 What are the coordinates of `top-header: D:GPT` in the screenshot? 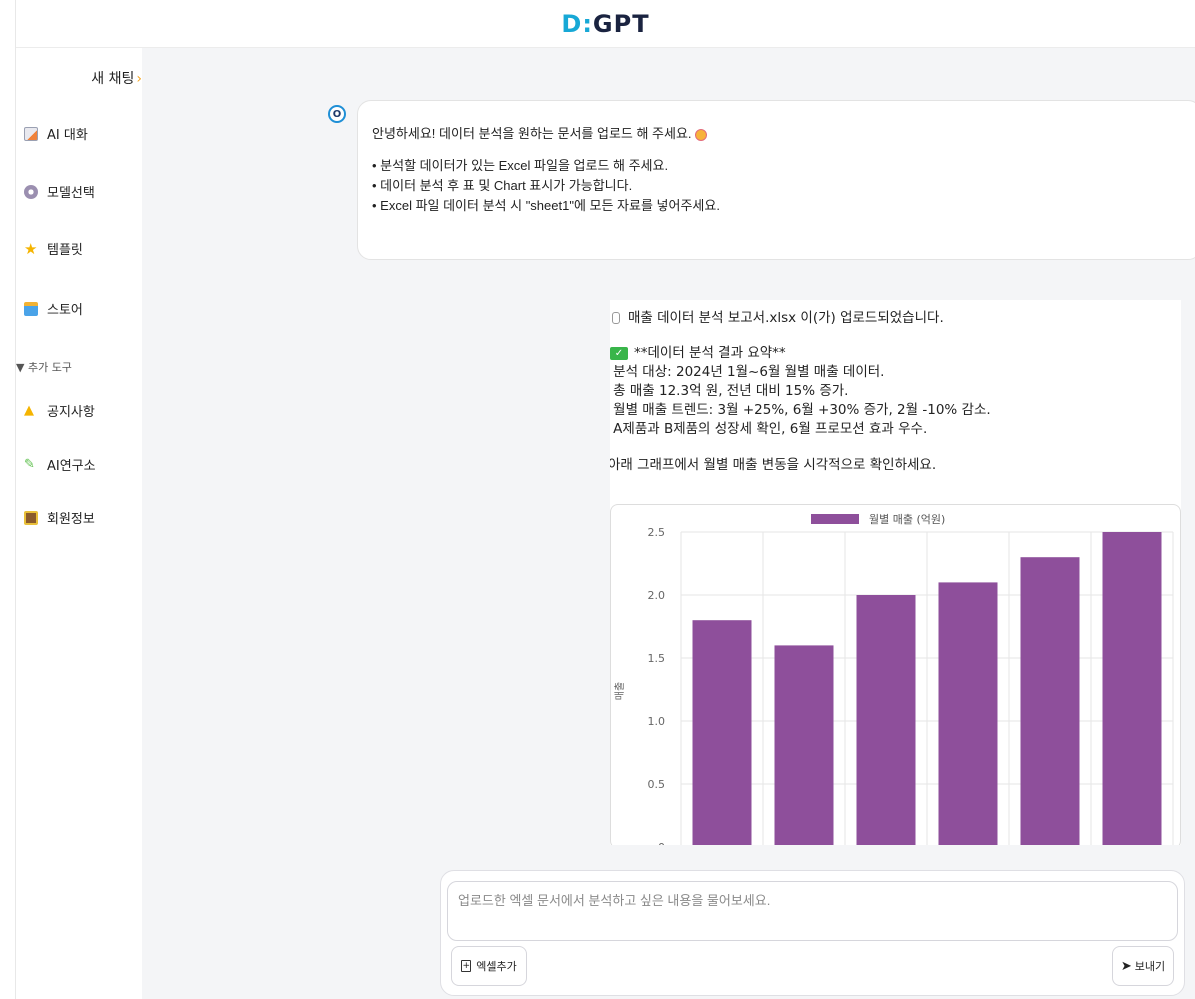 It's located at (605, 24).